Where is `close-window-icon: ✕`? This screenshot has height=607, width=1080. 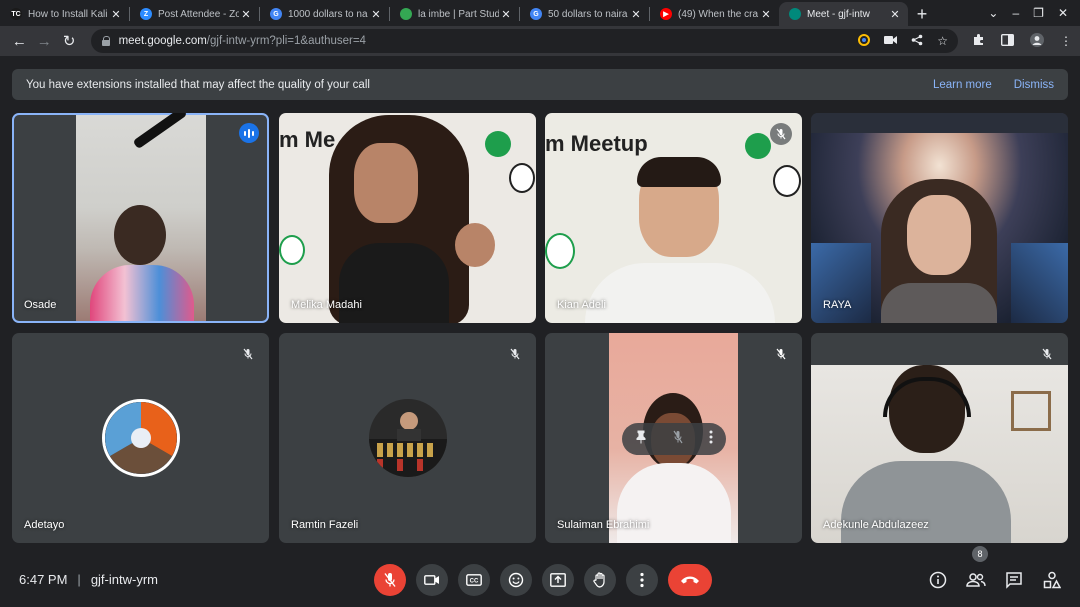
close-window-icon: ✕ is located at coordinates (1063, 13).